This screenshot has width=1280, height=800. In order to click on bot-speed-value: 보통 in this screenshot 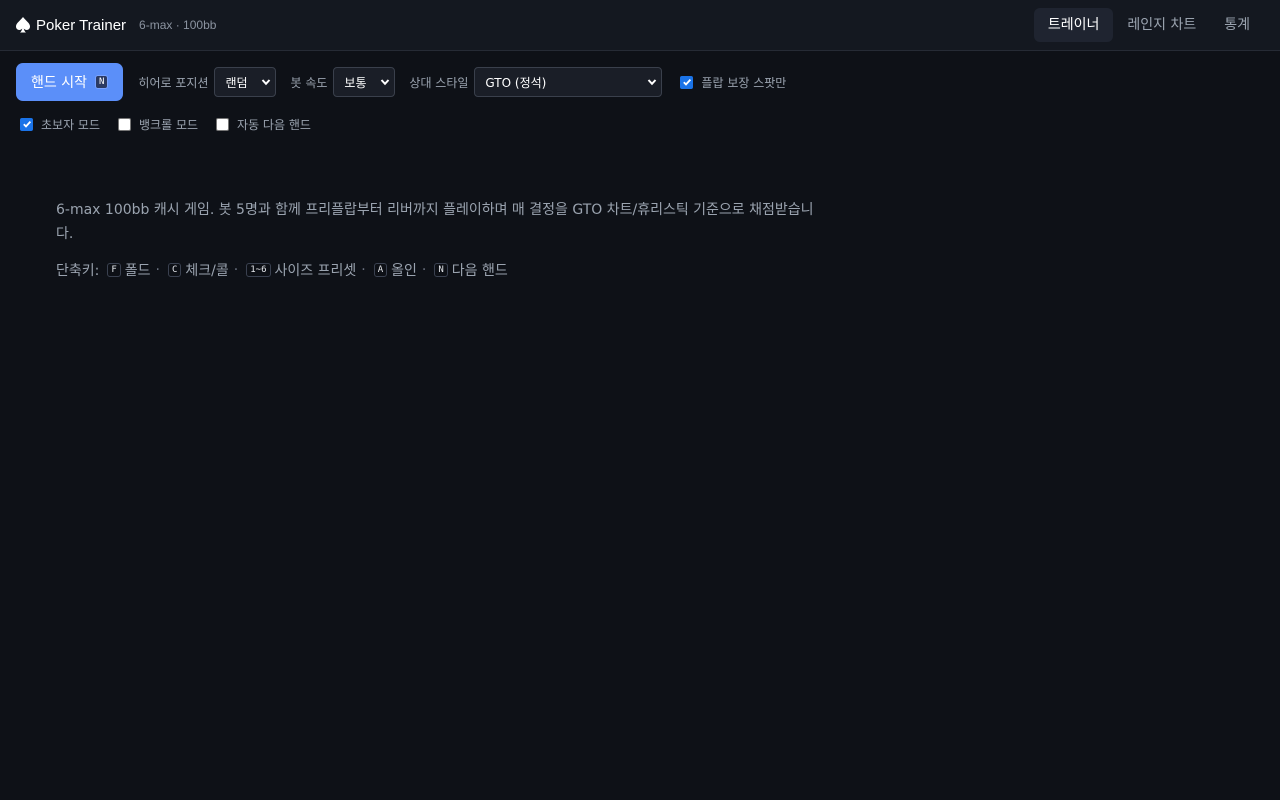, I will do `click(355, 82)`.